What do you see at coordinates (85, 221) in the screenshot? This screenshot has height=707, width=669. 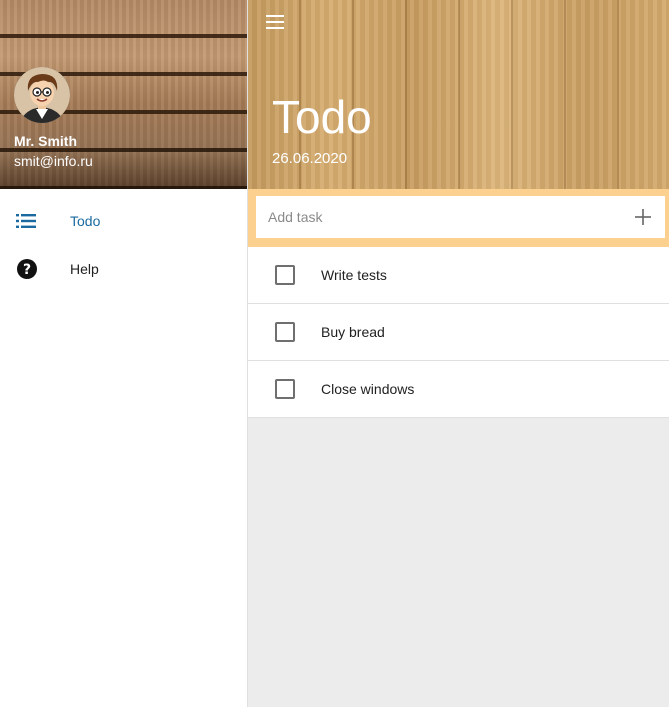 I see `nav-item-label: Todo` at bounding box center [85, 221].